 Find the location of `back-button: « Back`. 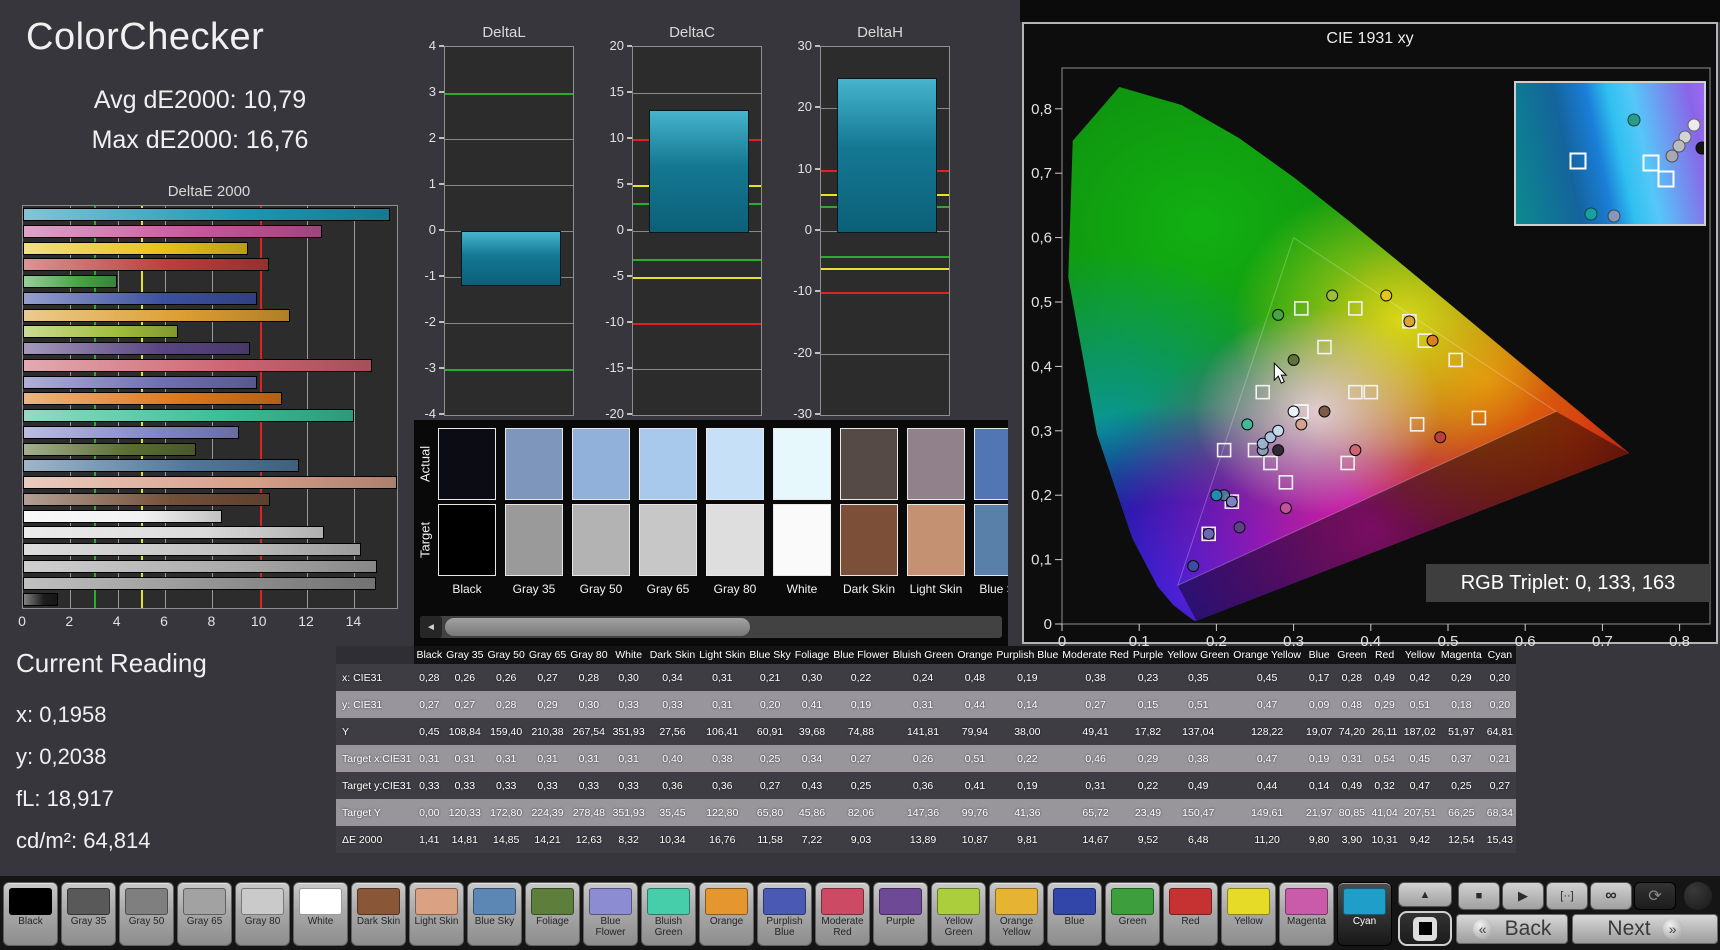

back-button: « Back is located at coordinates (1512, 929).